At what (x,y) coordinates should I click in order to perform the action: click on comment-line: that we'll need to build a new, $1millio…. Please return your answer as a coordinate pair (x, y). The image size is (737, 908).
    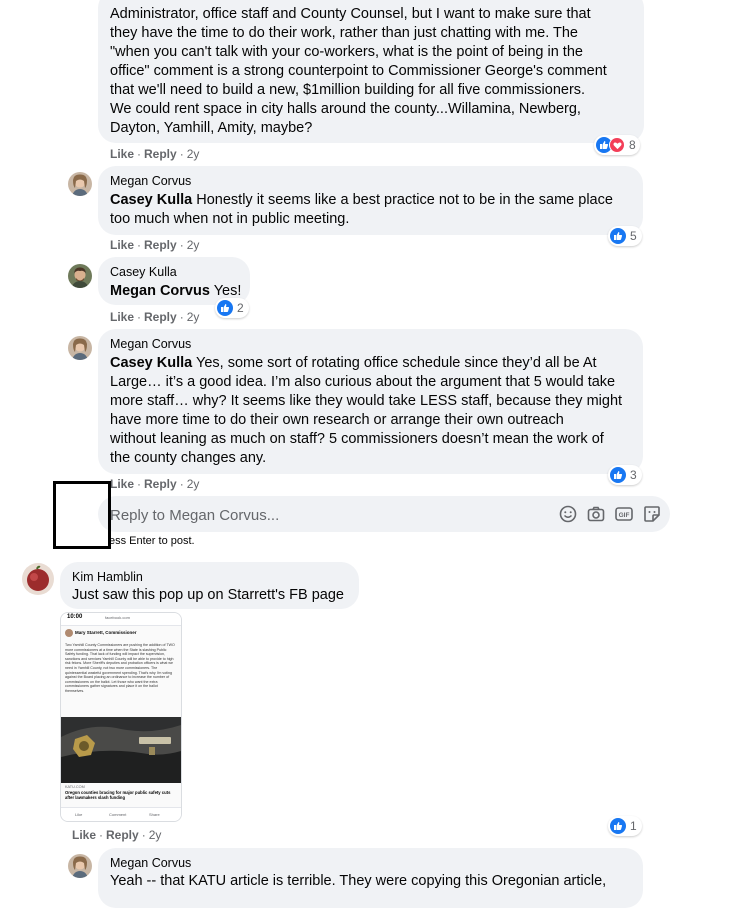
    Looking at the image, I should click on (348, 90).